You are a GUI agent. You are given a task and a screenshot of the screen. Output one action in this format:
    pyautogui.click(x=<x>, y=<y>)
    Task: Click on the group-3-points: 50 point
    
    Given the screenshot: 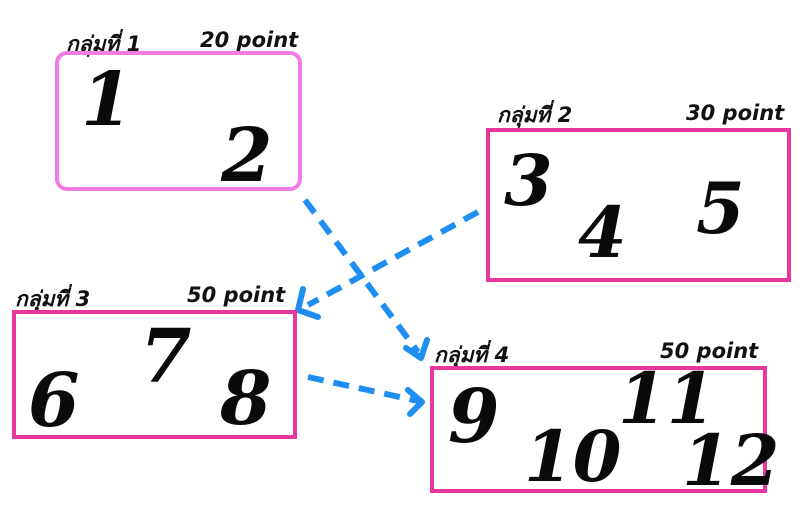 What is the action you would take?
    pyautogui.click(x=236, y=295)
    